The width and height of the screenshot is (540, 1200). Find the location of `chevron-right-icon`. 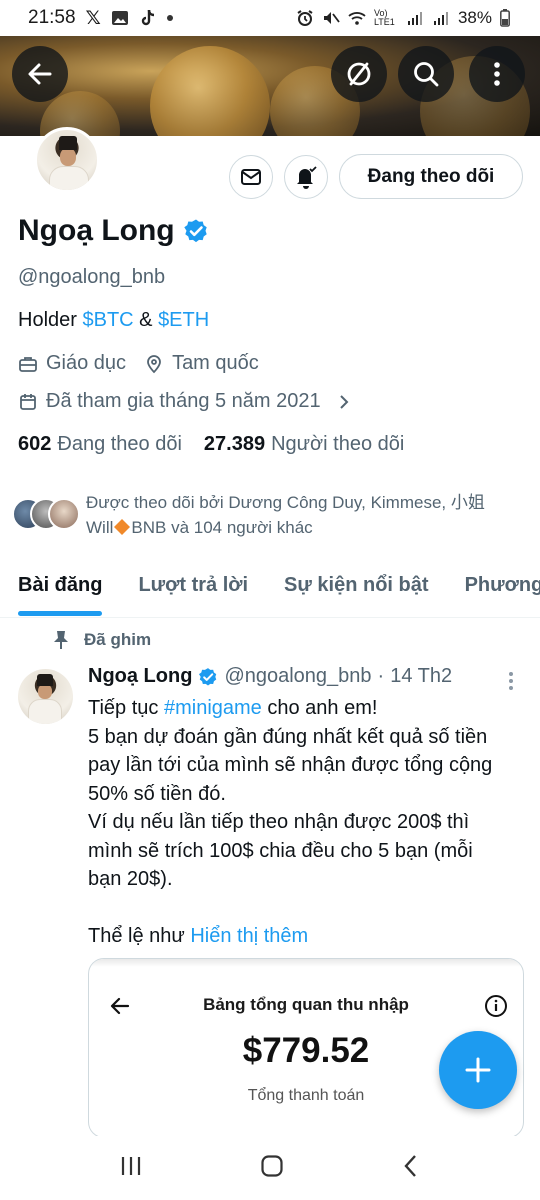

chevron-right-icon is located at coordinates (344, 401).